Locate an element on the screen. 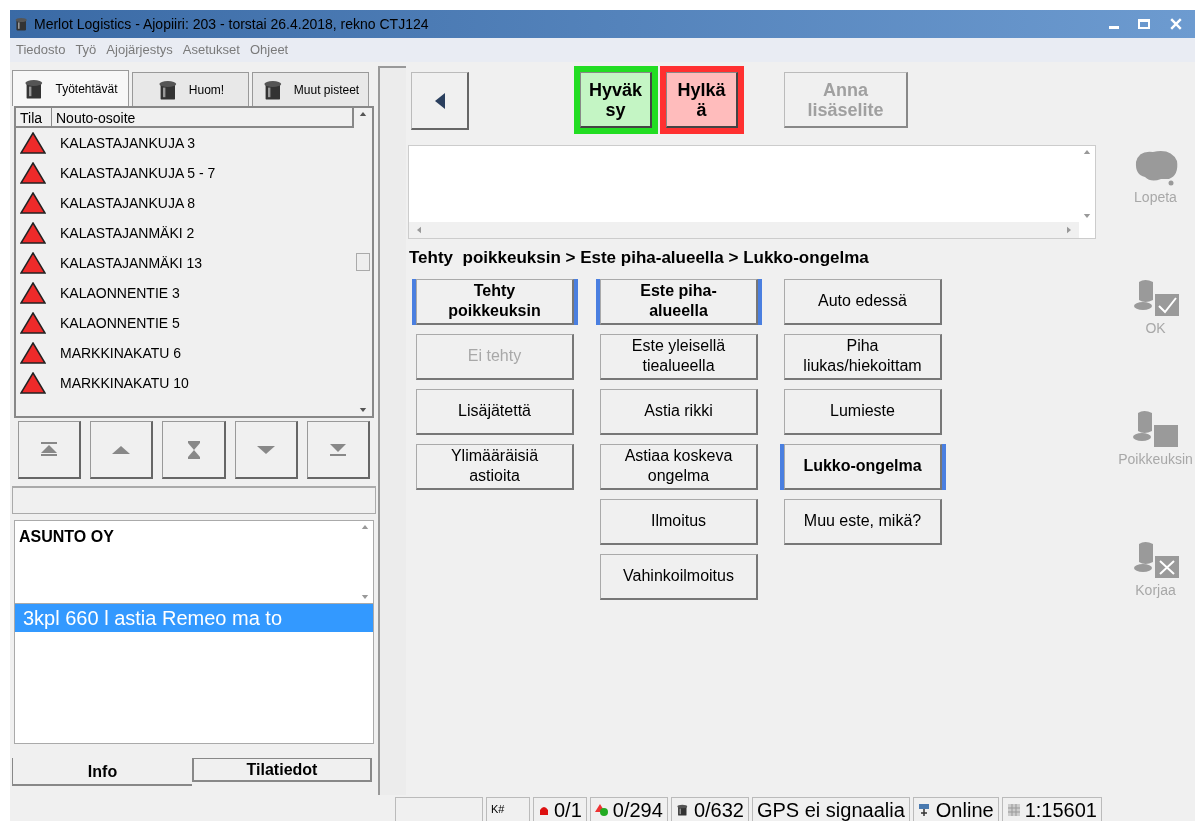  choice-button: Lisäjätettä is located at coordinates (495, 411).